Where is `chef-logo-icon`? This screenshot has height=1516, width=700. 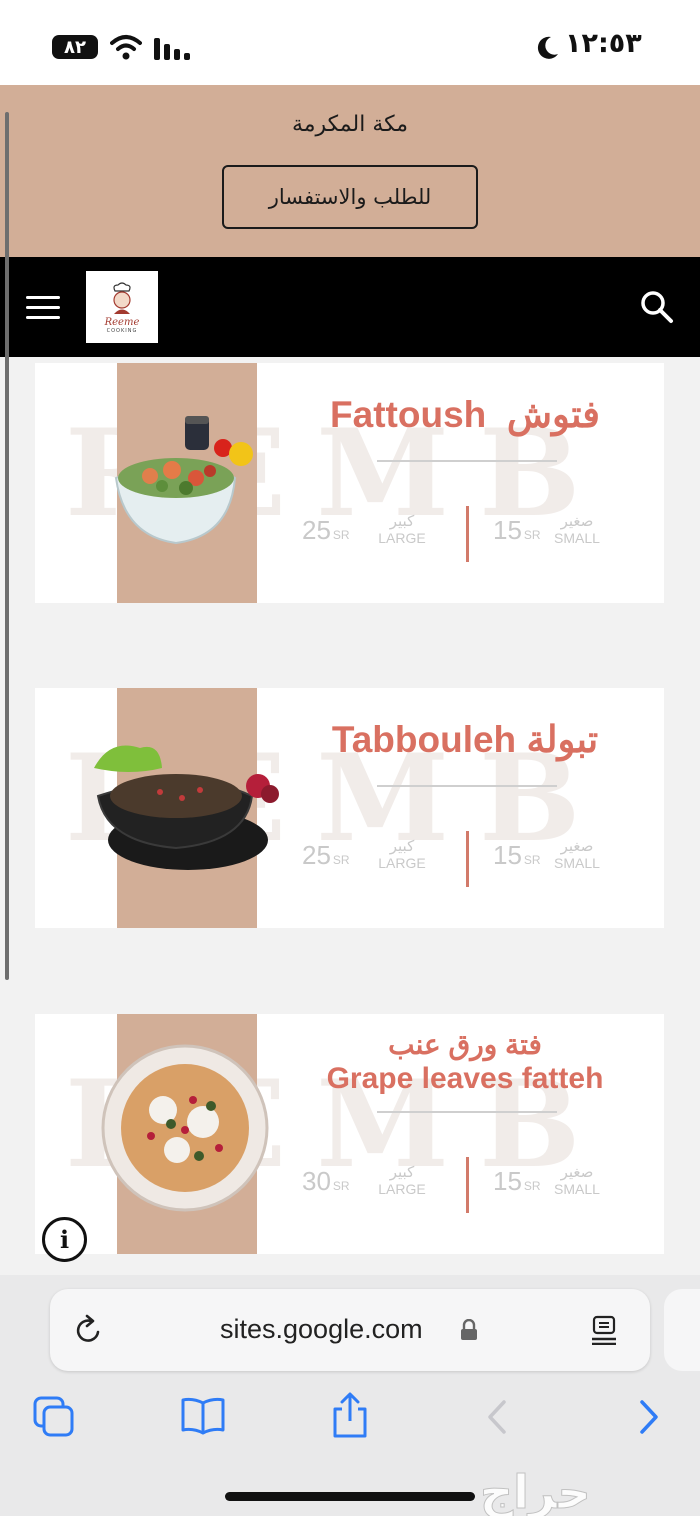 chef-logo-icon is located at coordinates (122, 297).